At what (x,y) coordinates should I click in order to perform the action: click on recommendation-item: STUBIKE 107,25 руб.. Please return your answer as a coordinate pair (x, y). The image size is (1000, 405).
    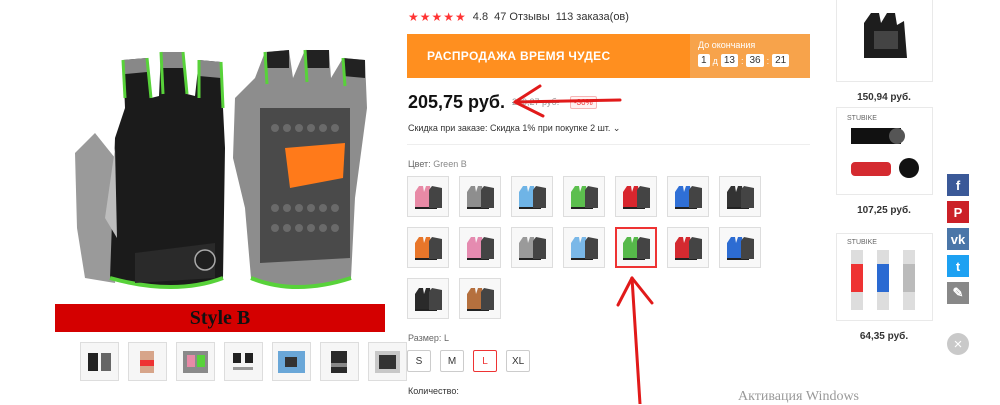
    Looking at the image, I should click on (884, 161).